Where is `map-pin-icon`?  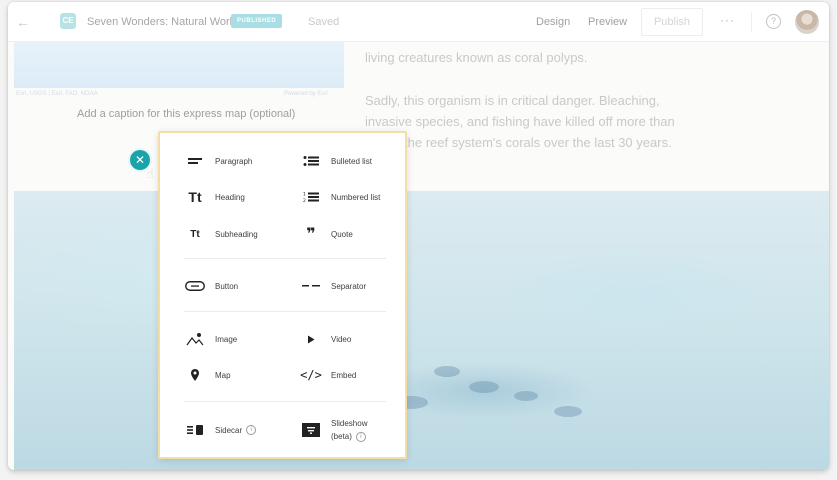
map-pin-icon is located at coordinates (195, 375).